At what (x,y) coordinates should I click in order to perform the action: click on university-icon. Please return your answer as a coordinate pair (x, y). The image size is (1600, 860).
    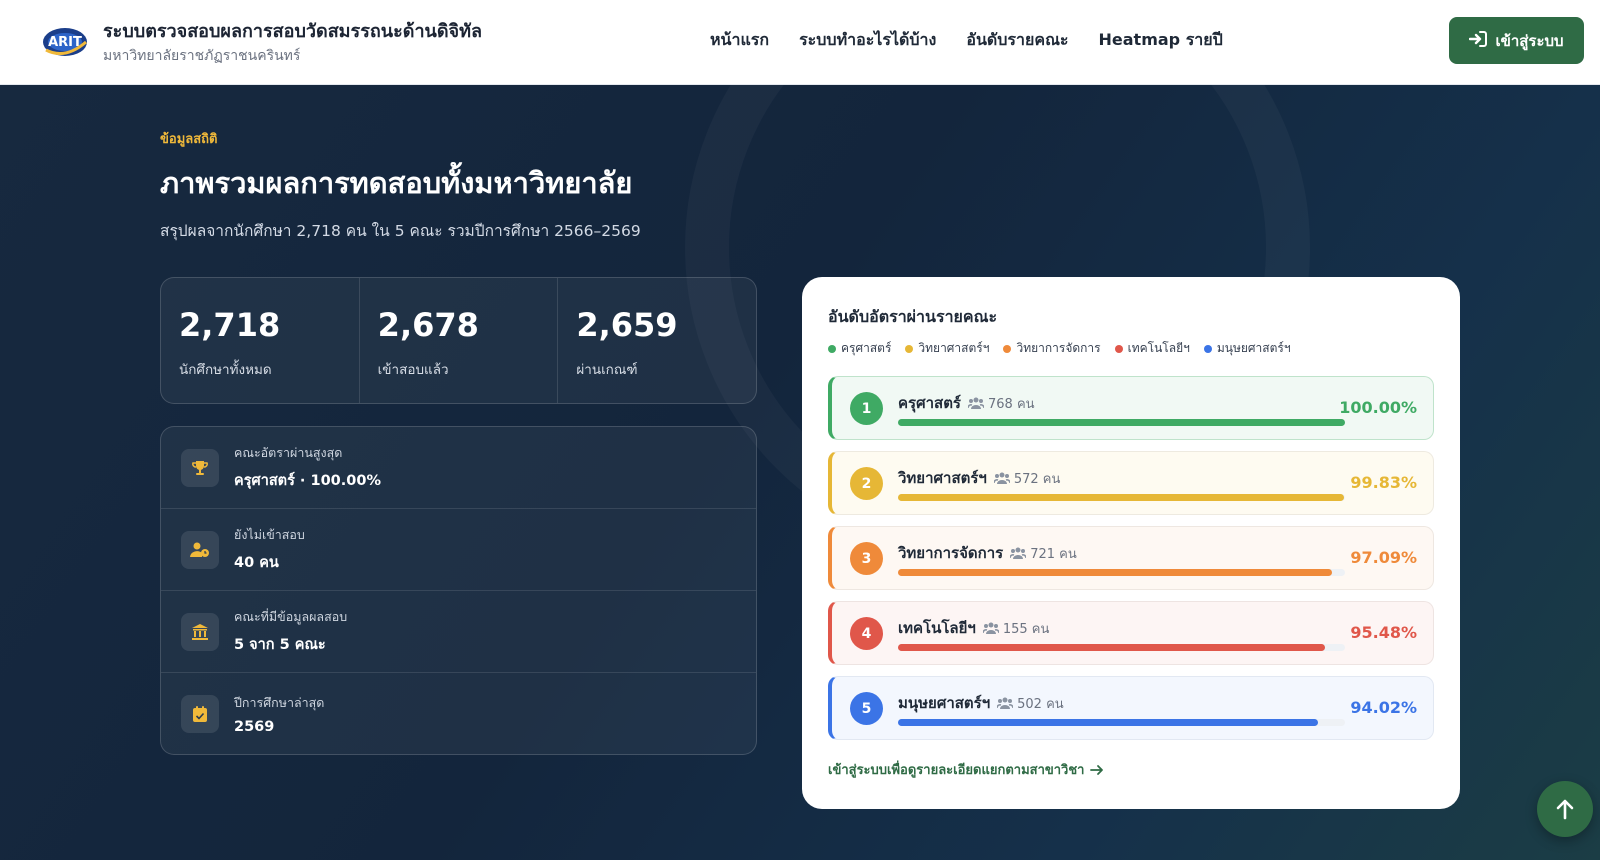
    Looking at the image, I should click on (200, 631).